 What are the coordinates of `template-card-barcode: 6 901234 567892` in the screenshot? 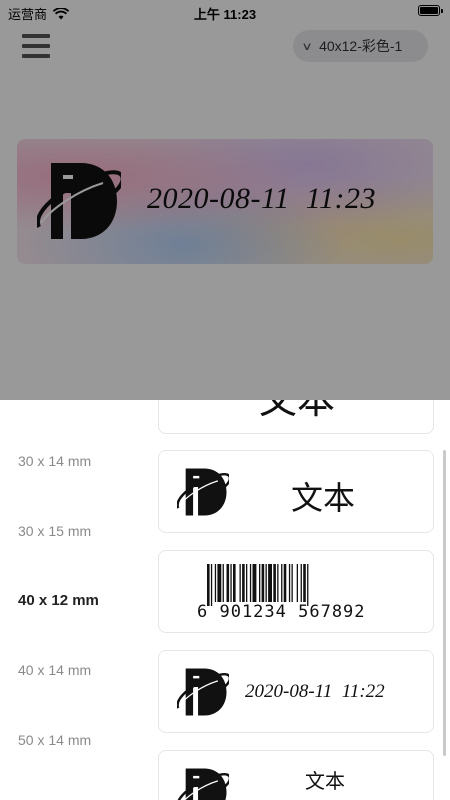 It's located at (296, 591).